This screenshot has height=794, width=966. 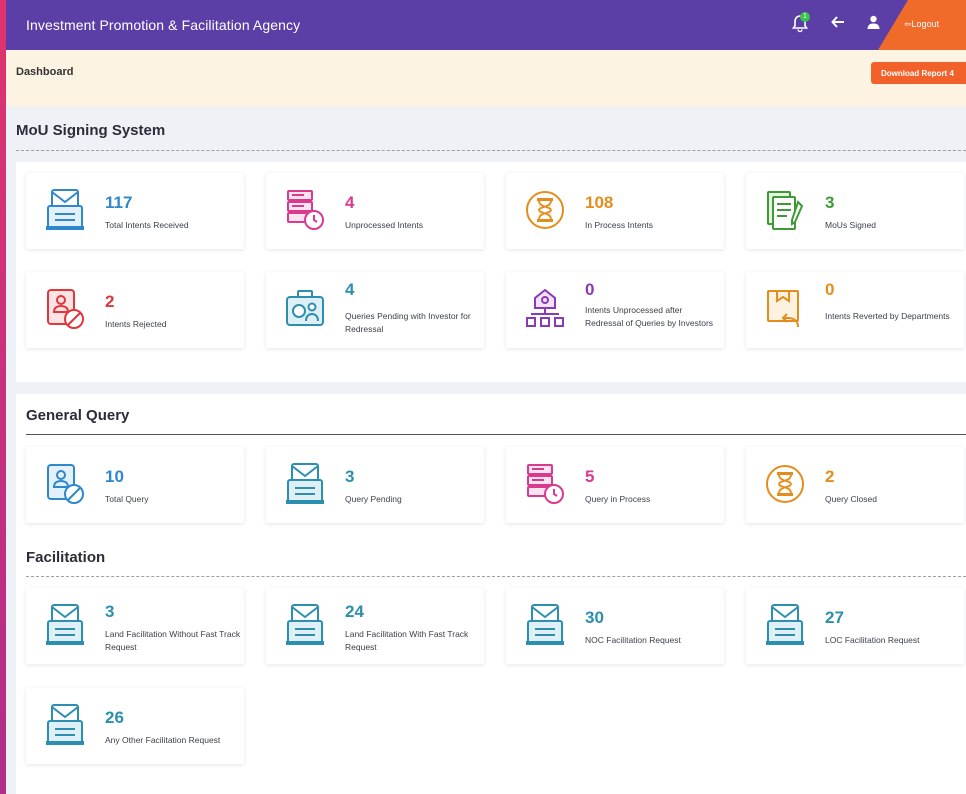 I want to click on card-label: NOC Facilitation Request, so click(x=633, y=640).